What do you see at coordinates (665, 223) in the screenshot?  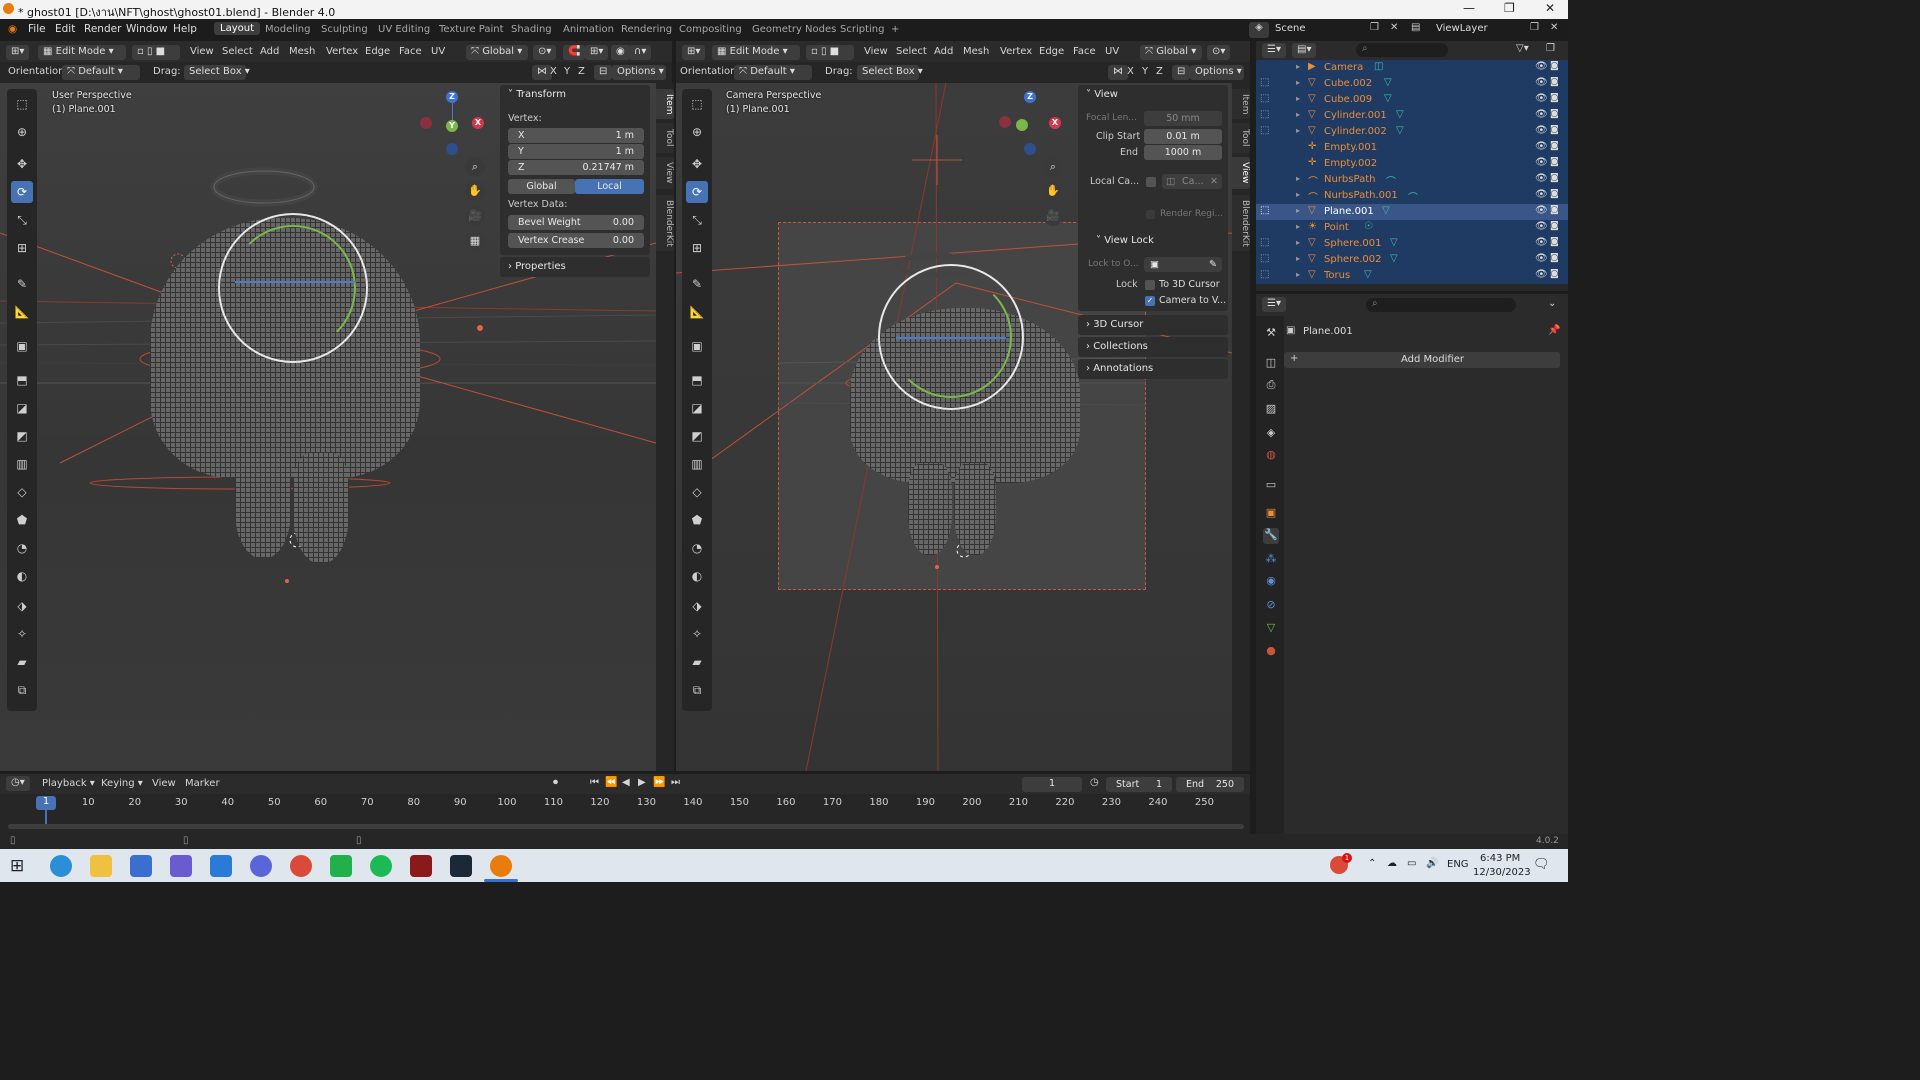 I see `sidebar-tab-blenderkit: BlenderKit` at bounding box center [665, 223].